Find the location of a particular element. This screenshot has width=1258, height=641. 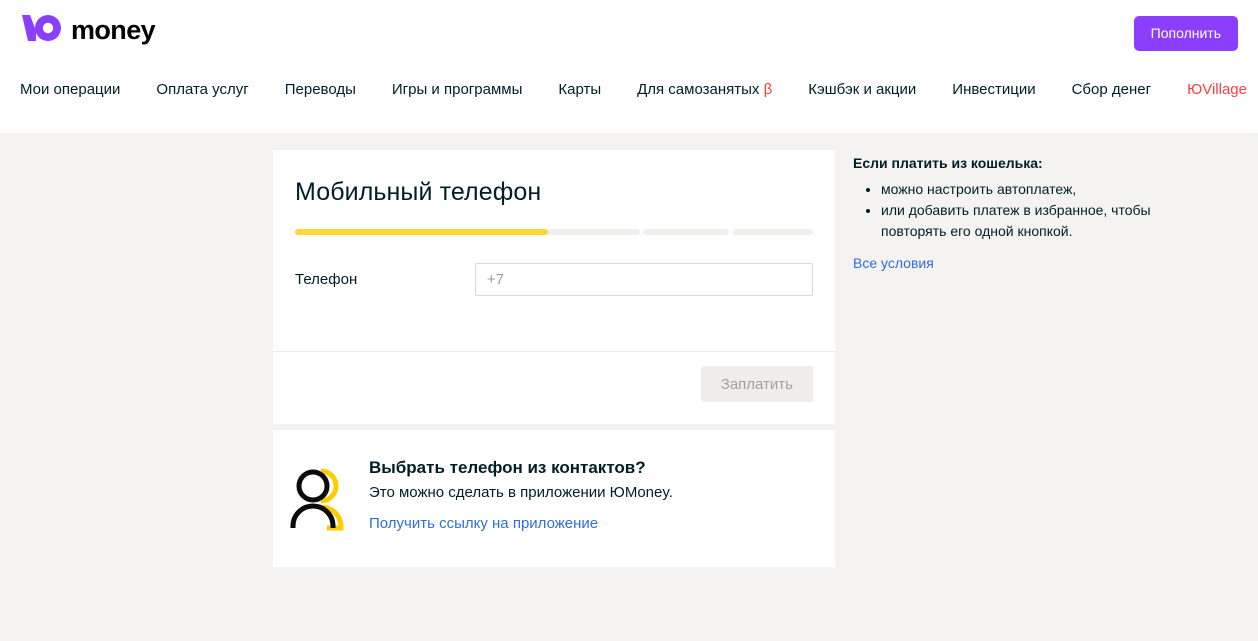

nav-item-self-employed: Для самозанятых β is located at coordinates (704, 90).